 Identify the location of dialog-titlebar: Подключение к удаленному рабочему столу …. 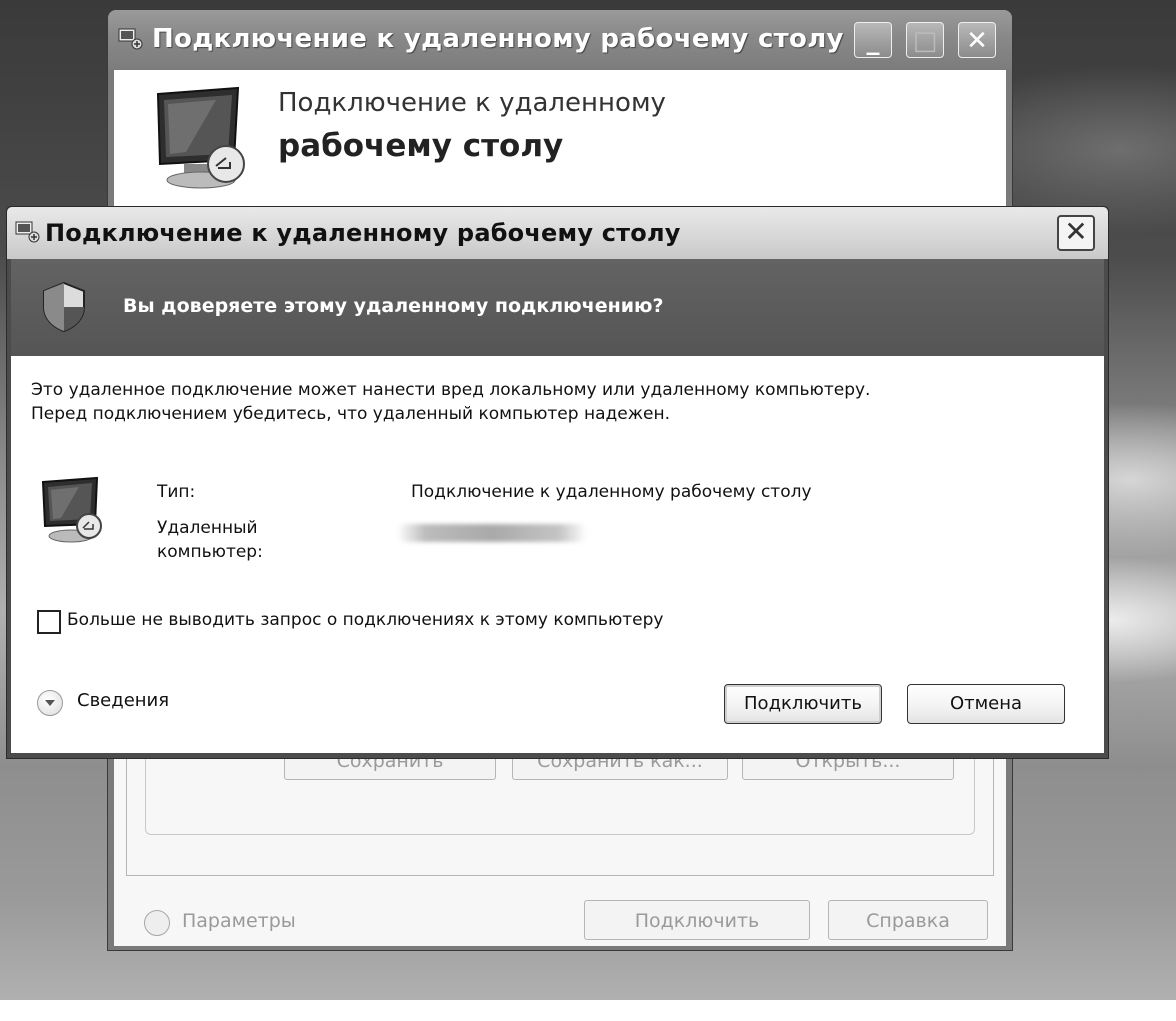
(557, 233).